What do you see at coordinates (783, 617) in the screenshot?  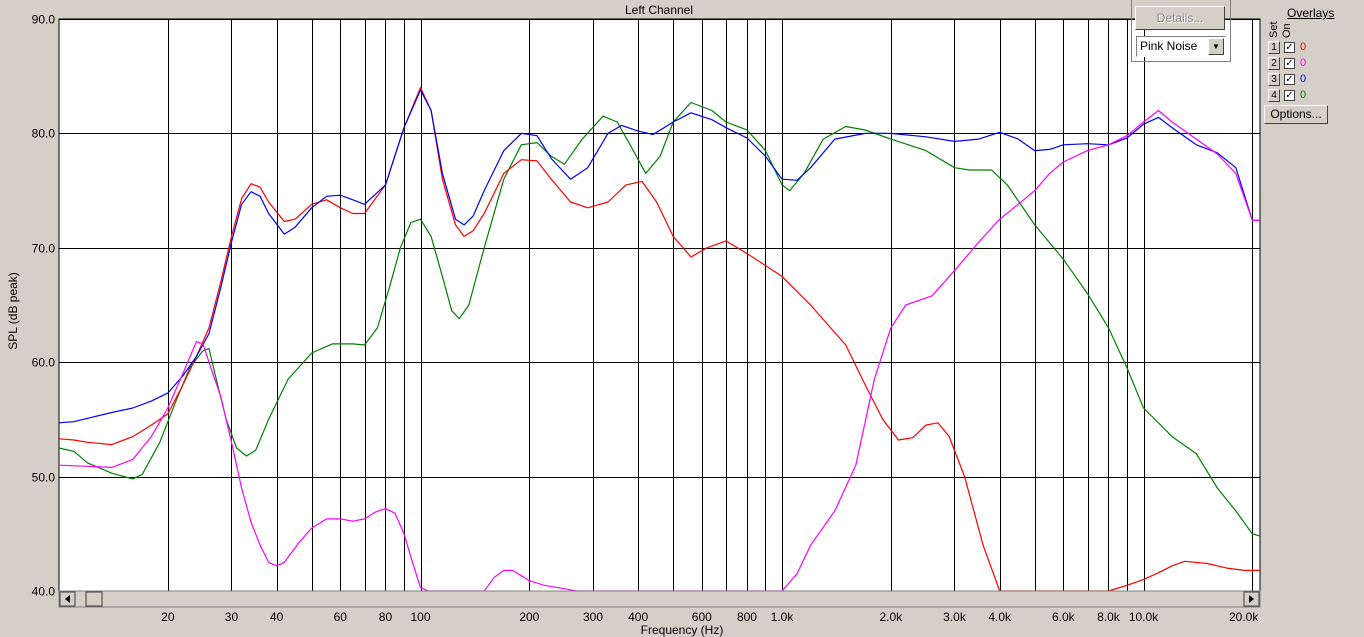 I see `x-tick-label: 1.0k` at bounding box center [783, 617].